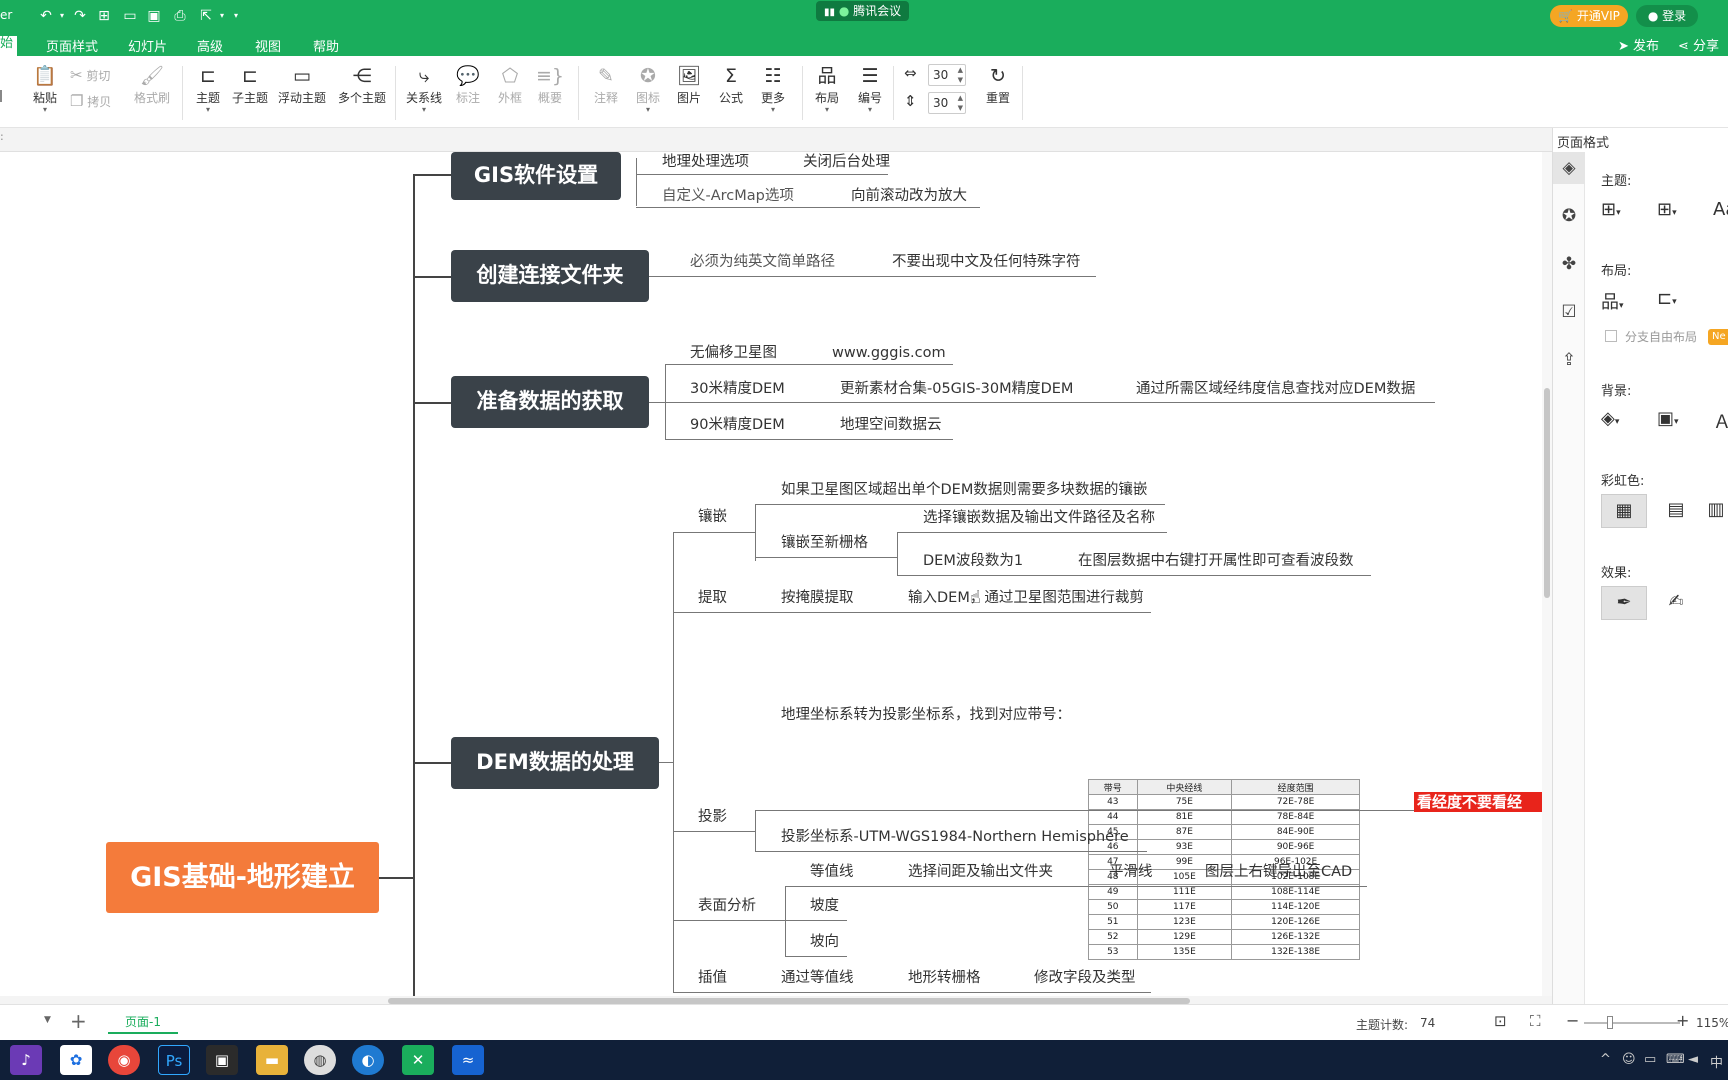 The image size is (1728, 1080). Describe the element at coordinates (1610, 1022) in the screenshot. I see `zoom-slider-thumb` at that location.